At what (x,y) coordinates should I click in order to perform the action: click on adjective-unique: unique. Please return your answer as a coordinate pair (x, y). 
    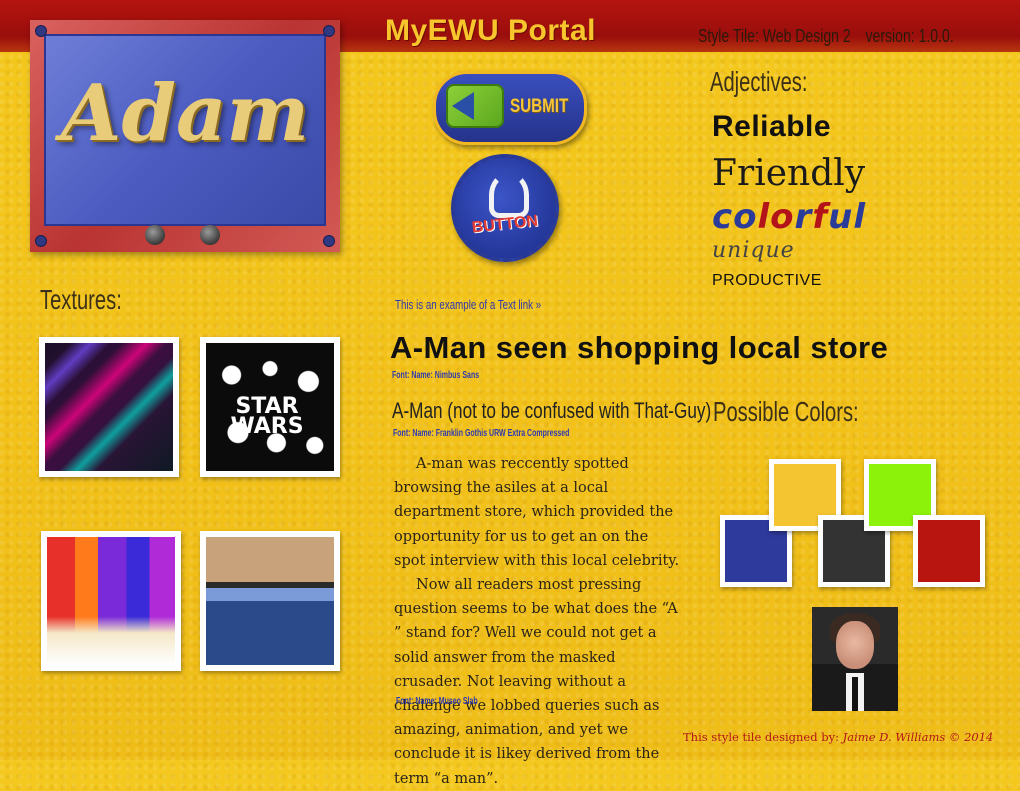
    Looking at the image, I should click on (753, 250).